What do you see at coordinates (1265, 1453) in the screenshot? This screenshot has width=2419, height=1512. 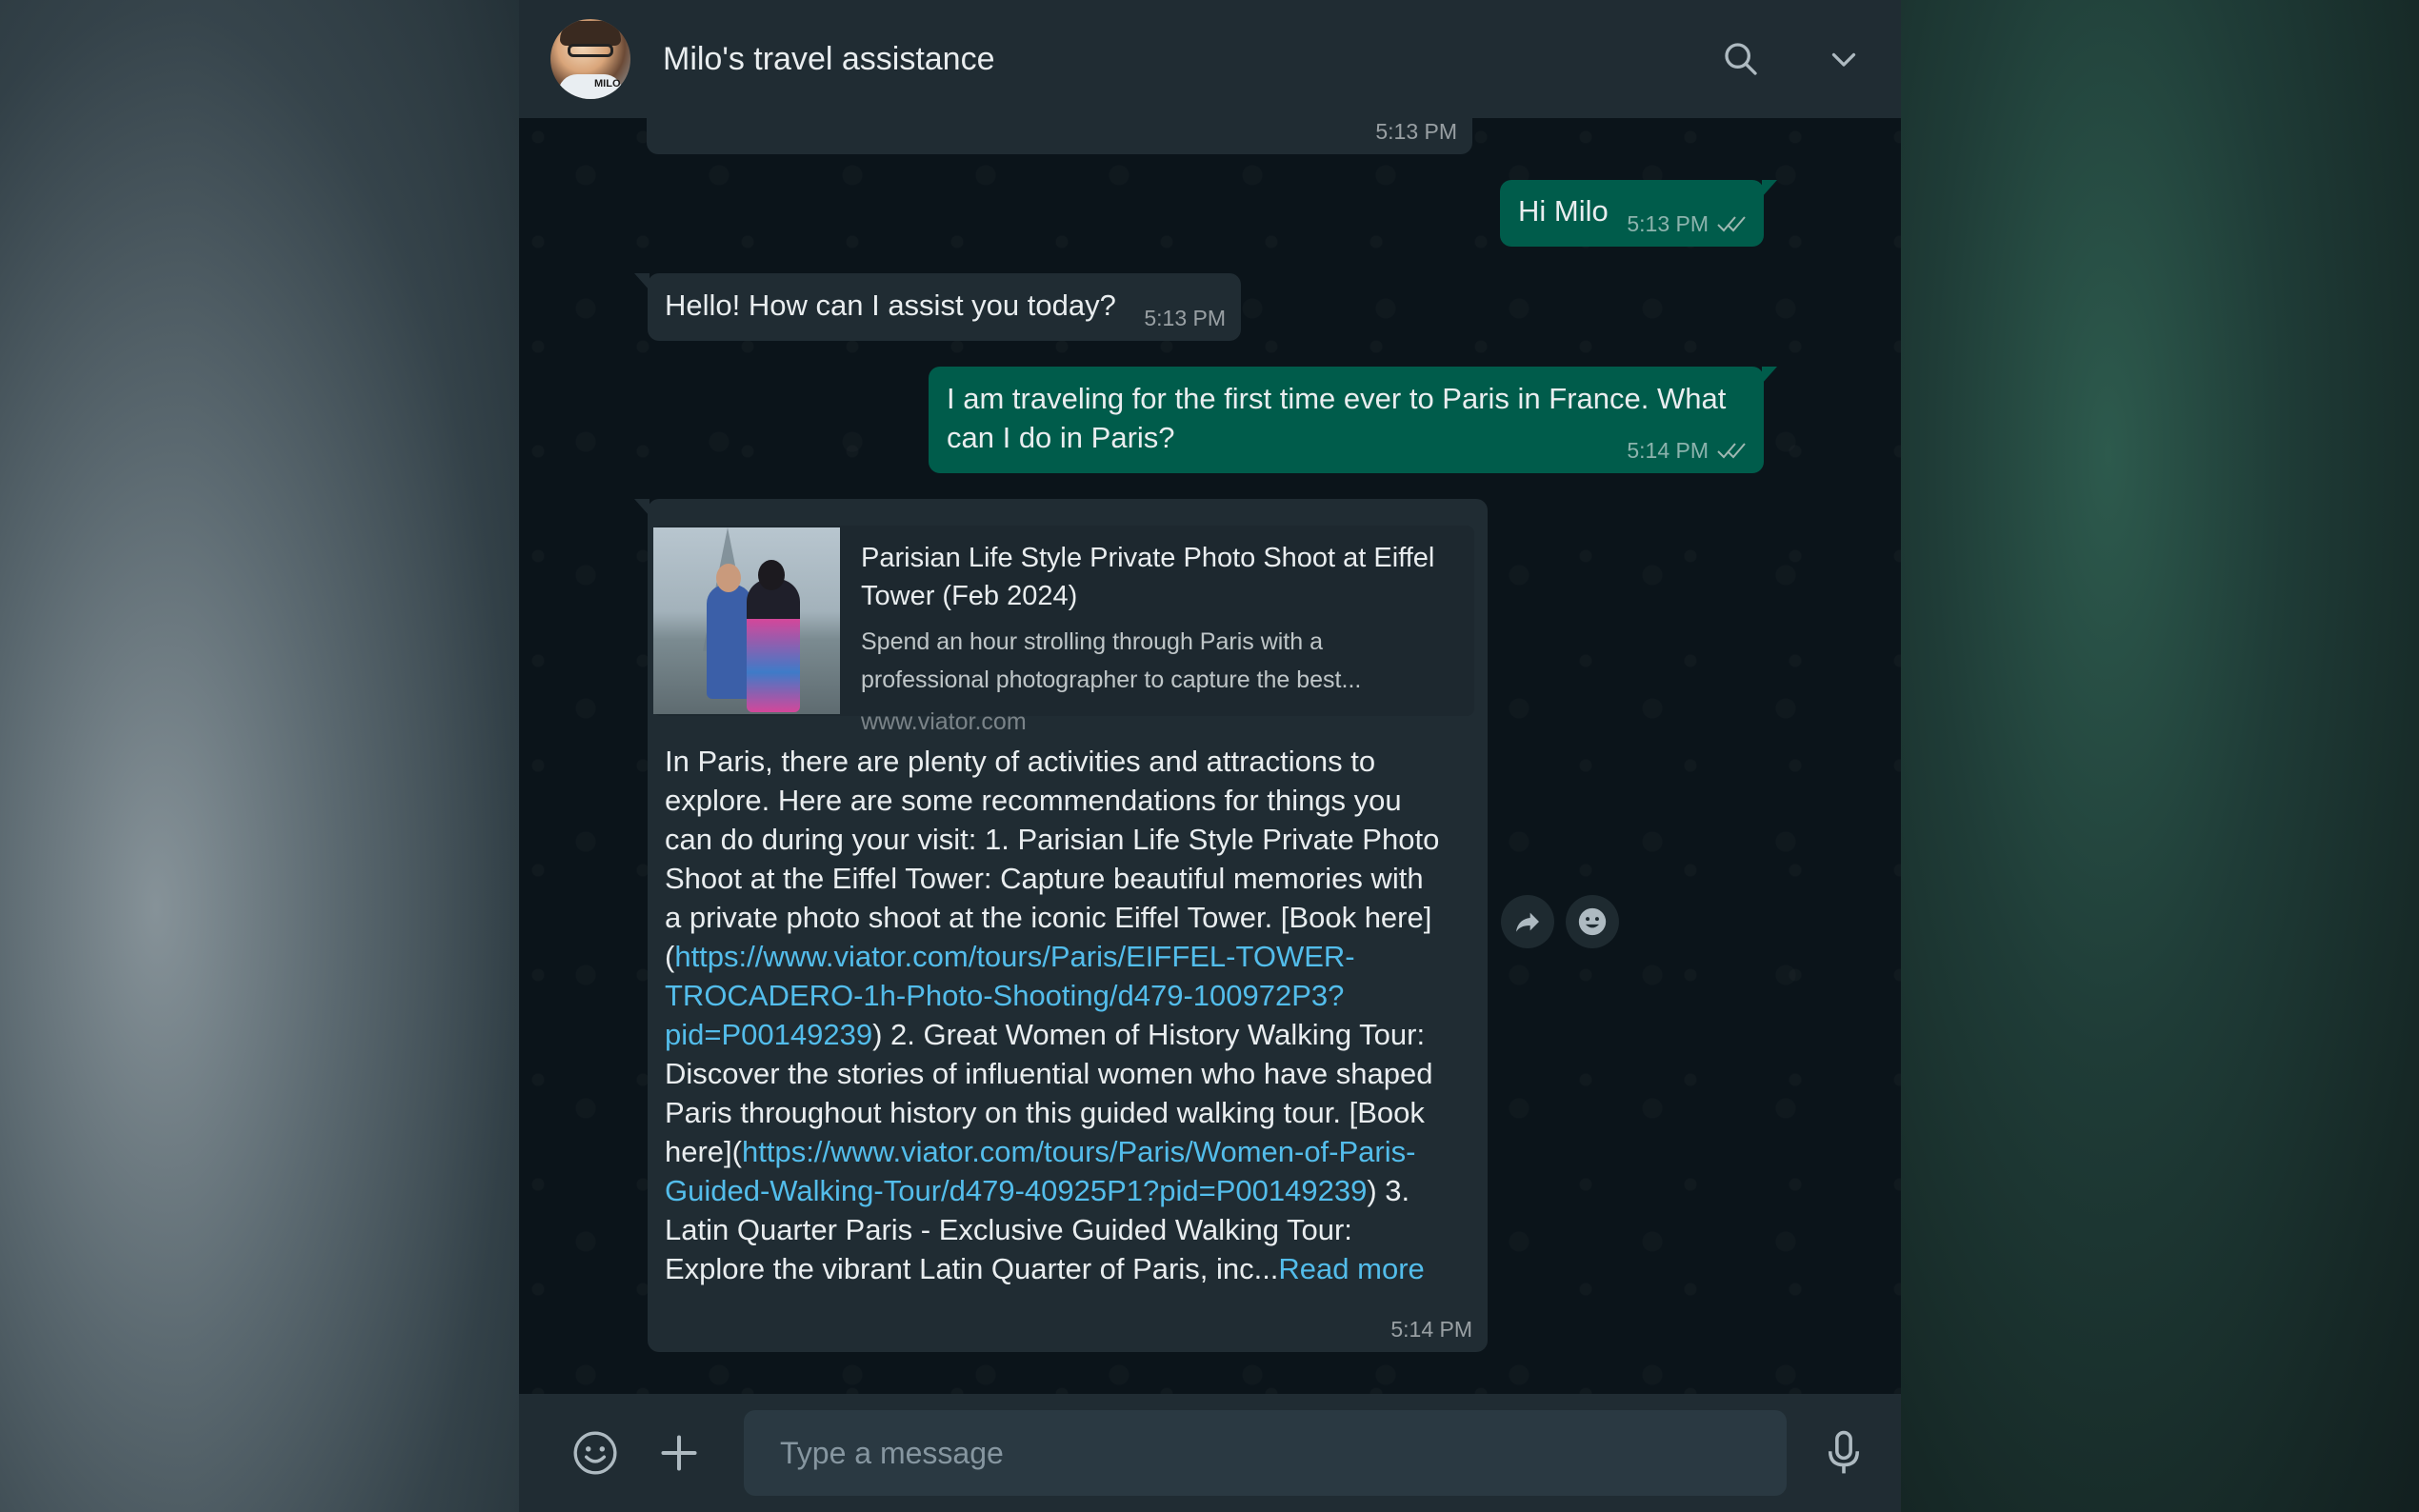 I see `message-input: Type a message` at bounding box center [1265, 1453].